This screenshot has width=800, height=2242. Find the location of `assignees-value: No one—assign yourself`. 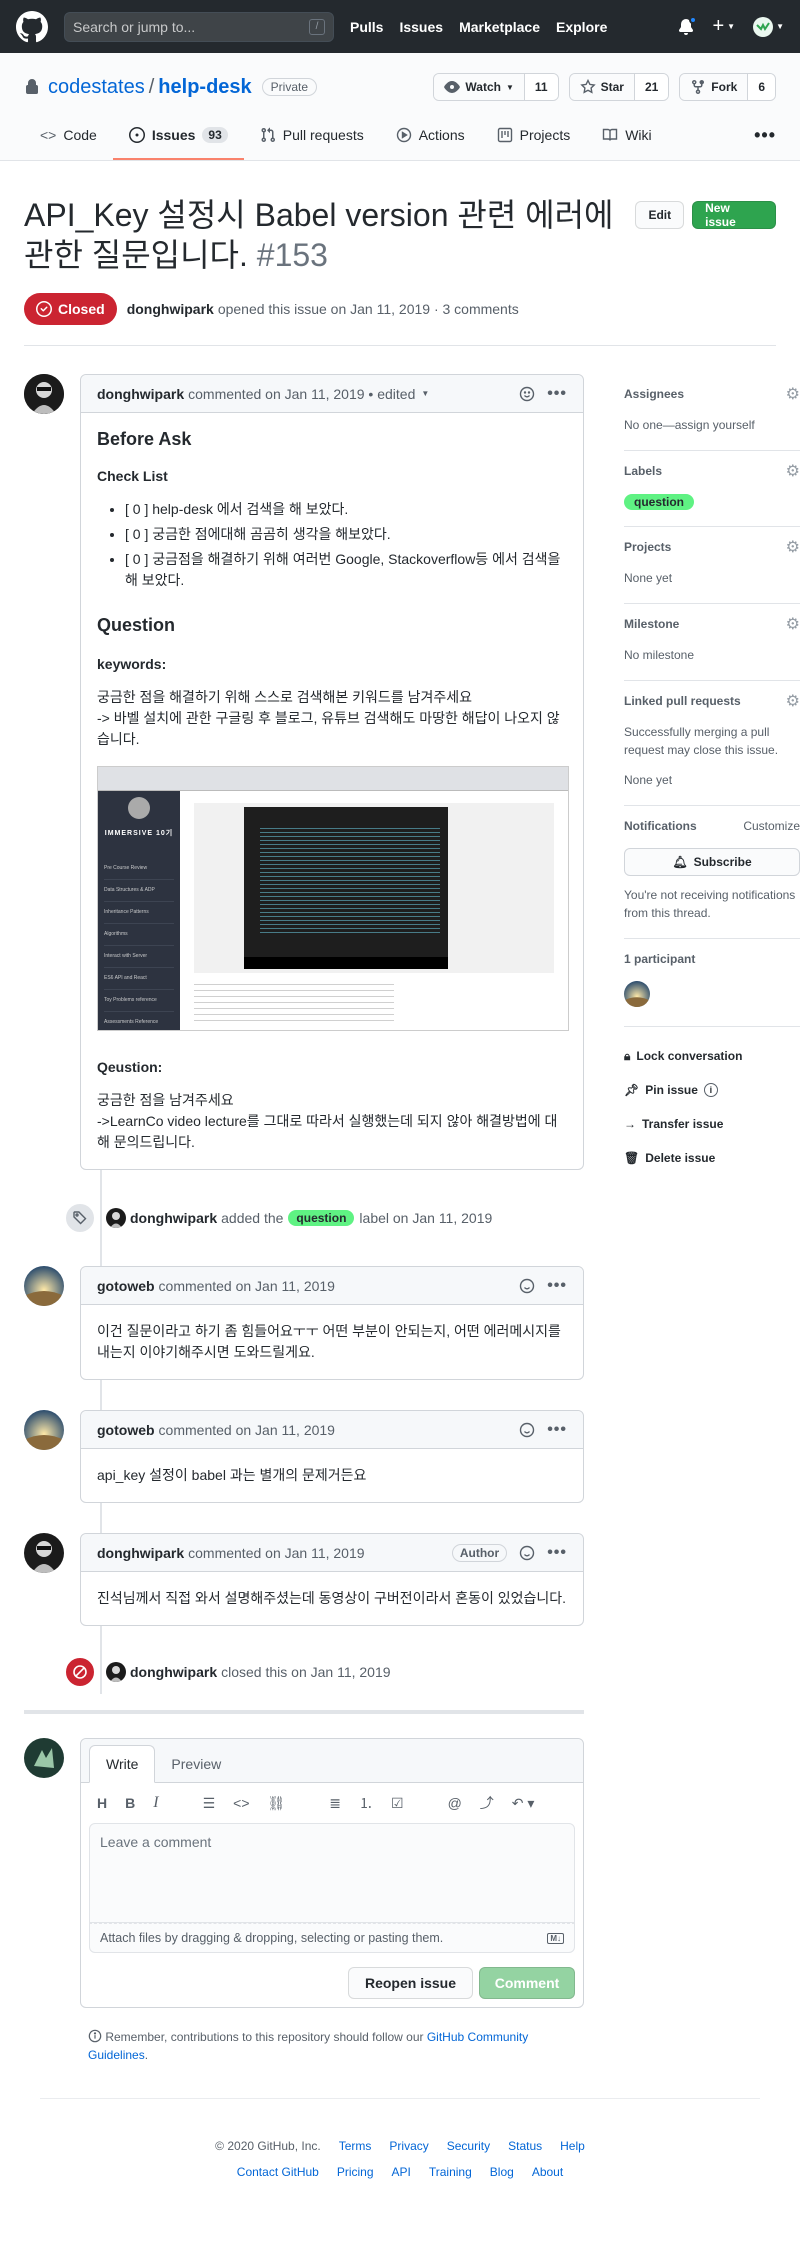

assignees-value: No one—assign yourself is located at coordinates (712, 425).